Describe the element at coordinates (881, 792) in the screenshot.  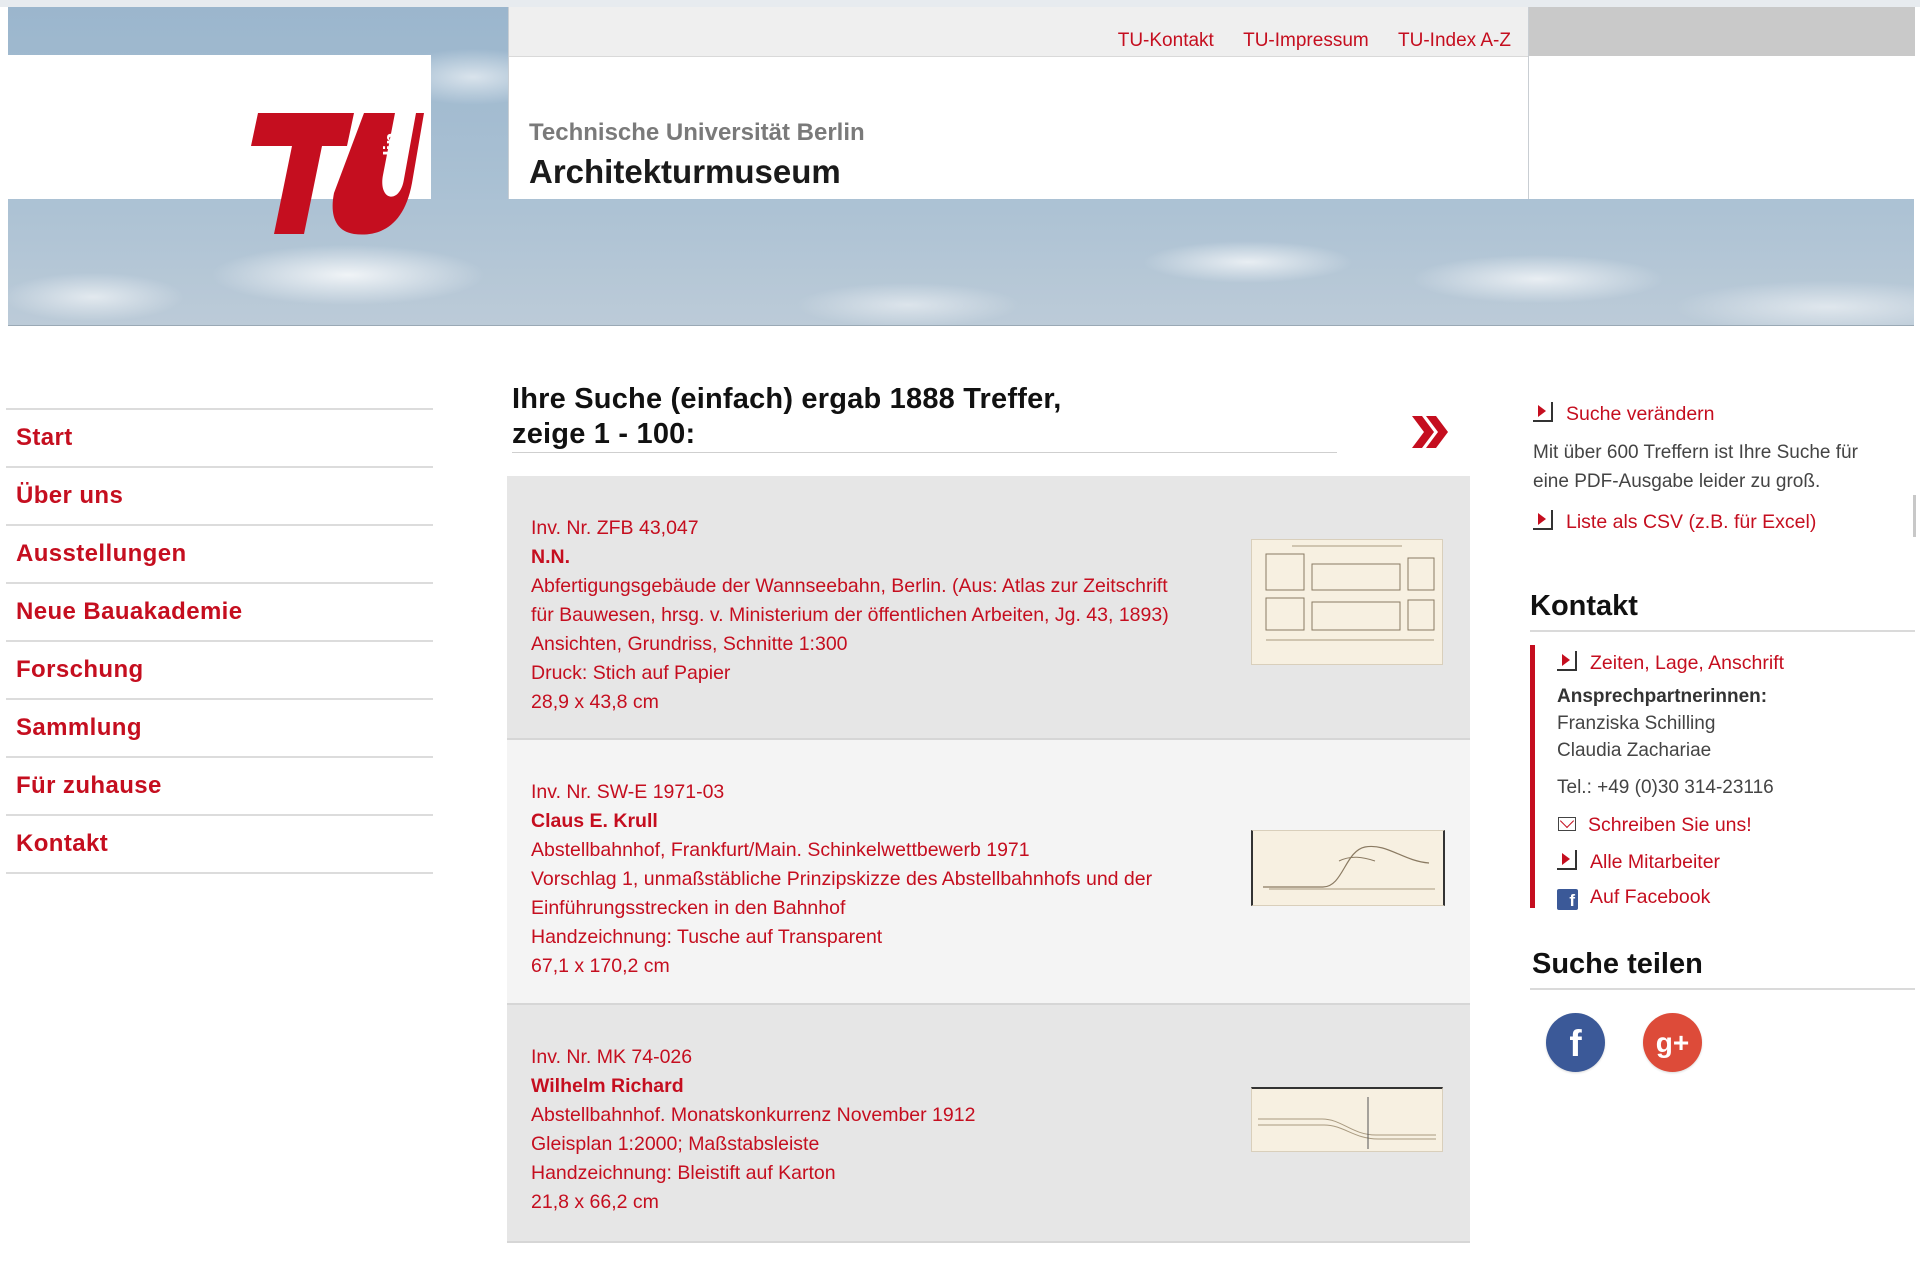
I see `record-inventory-number: Inv. Nr. SW-E 1971-03` at that location.